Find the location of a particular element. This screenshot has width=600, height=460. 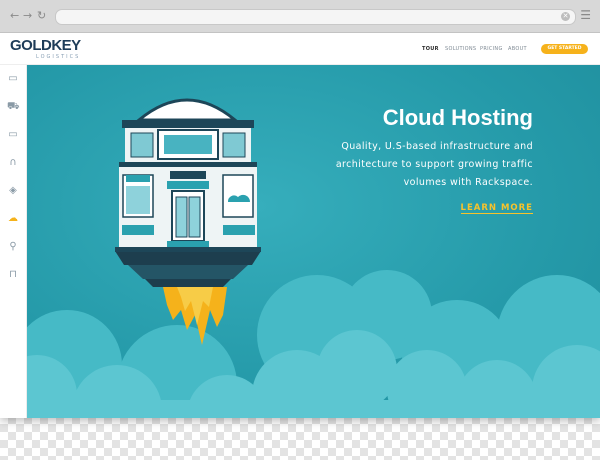

user-search-icon: ⚲ is located at coordinates (13, 247).